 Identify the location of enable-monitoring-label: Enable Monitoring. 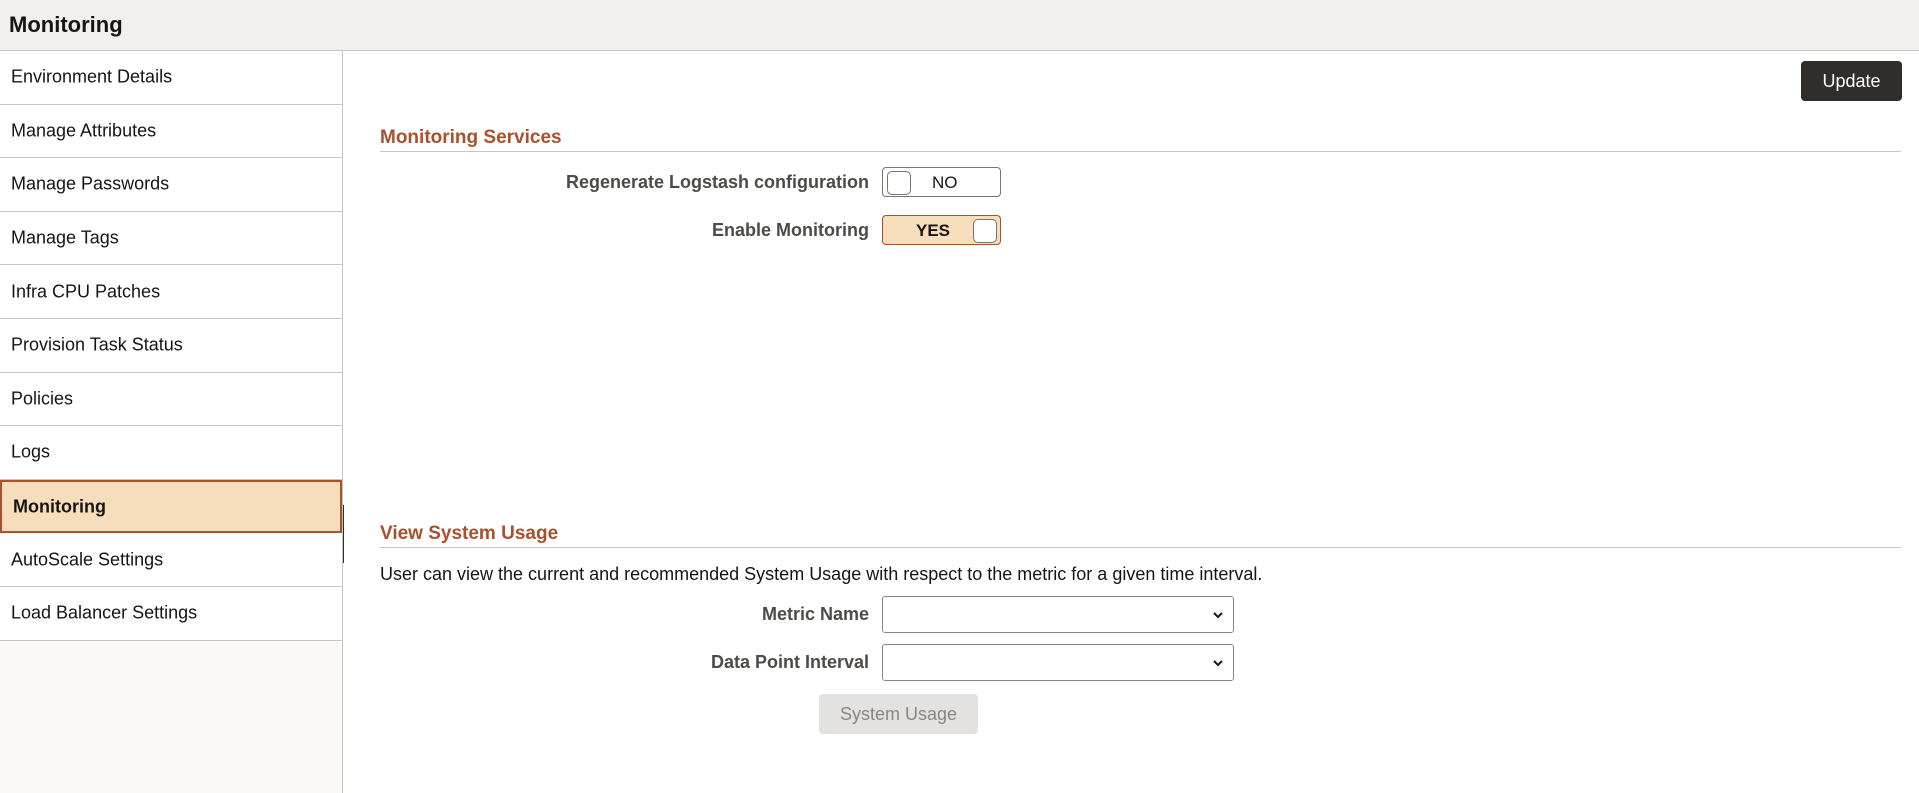
(790, 230).